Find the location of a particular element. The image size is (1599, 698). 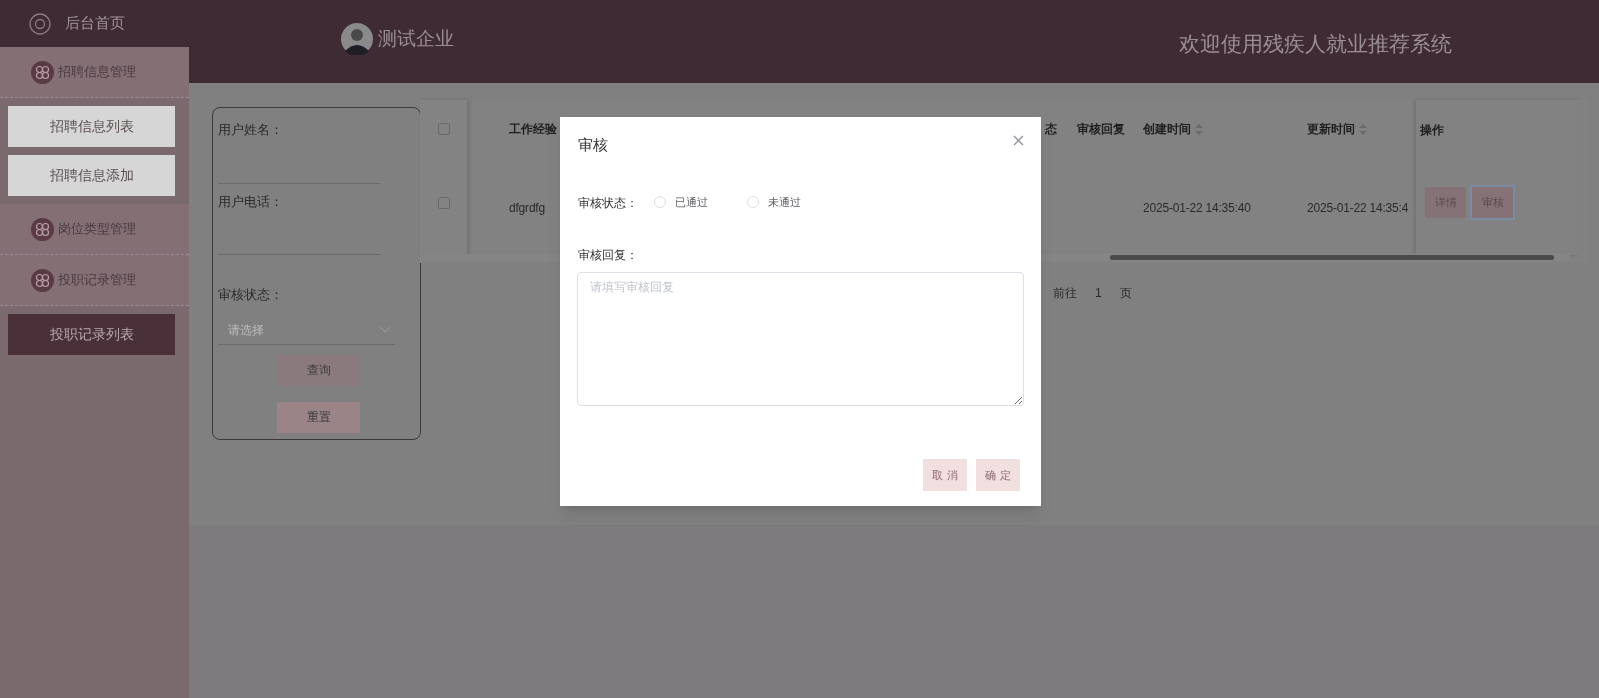

dialog-title: 审核 is located at coordinates (593, 145).